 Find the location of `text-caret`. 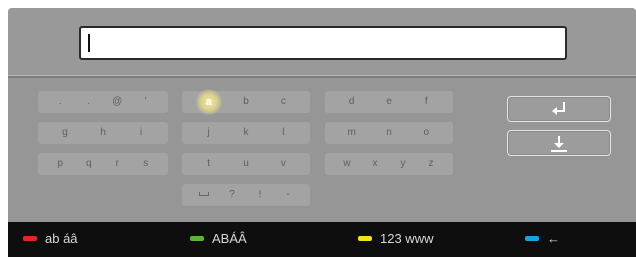

text-caret is located at coordinates (89, 43).